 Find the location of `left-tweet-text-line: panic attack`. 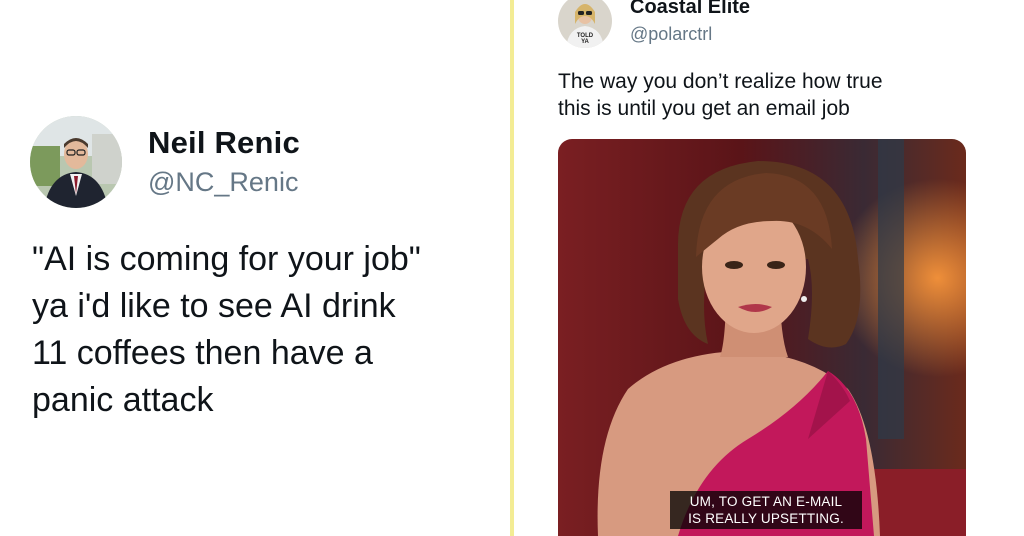

left-tweet-text-line: panic attack is located at coordinates (123, 400).